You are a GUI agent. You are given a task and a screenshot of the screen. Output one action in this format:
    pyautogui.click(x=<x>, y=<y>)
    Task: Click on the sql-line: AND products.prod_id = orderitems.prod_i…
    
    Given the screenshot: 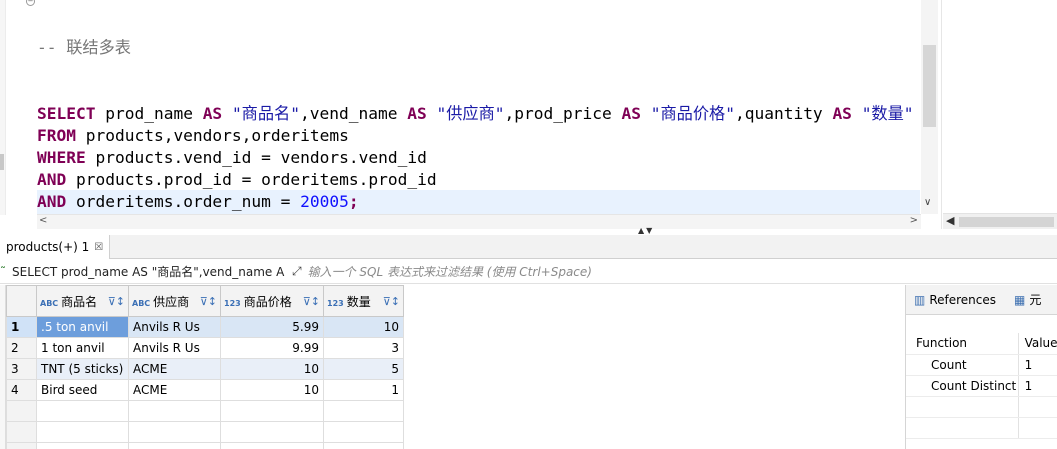 What is the action you would take?
    pyautogui.click(x=475, y=180)
    